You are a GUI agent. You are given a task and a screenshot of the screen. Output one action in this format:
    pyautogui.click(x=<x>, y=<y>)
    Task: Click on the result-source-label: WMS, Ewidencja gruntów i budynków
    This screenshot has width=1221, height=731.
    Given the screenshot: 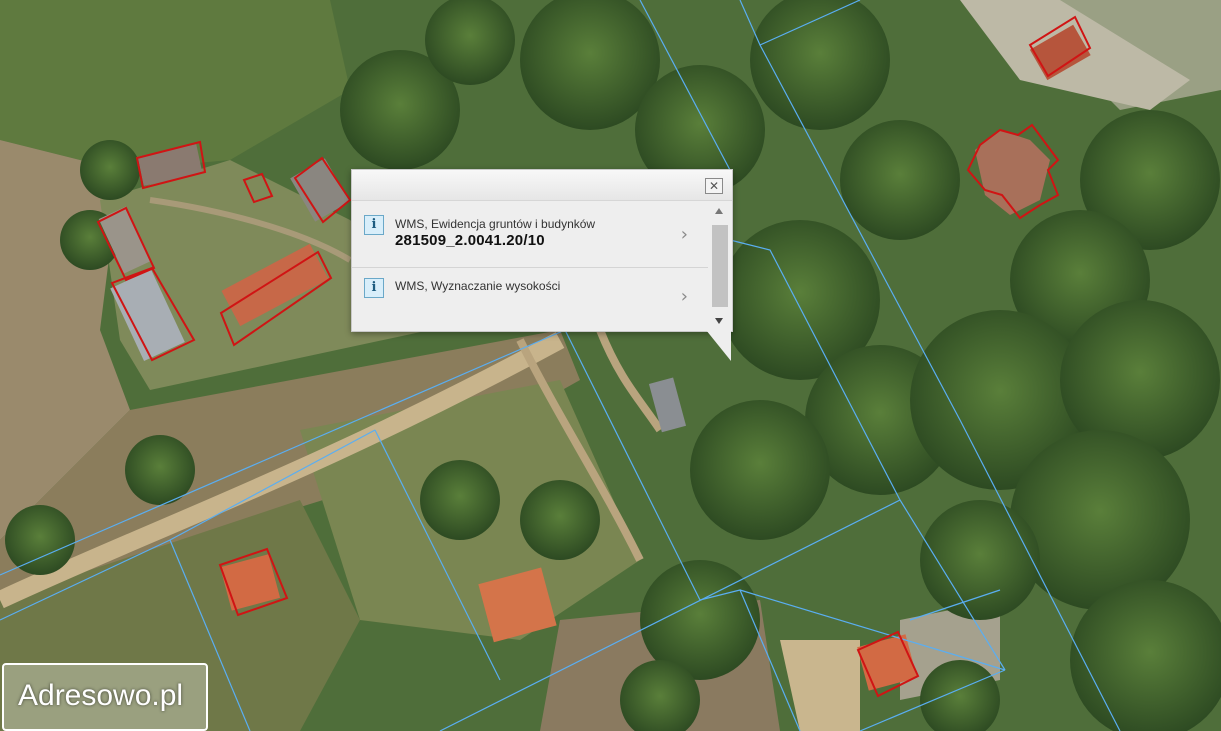 What is the action you would take?
    pyautogui.click(x=495, y=224)
    